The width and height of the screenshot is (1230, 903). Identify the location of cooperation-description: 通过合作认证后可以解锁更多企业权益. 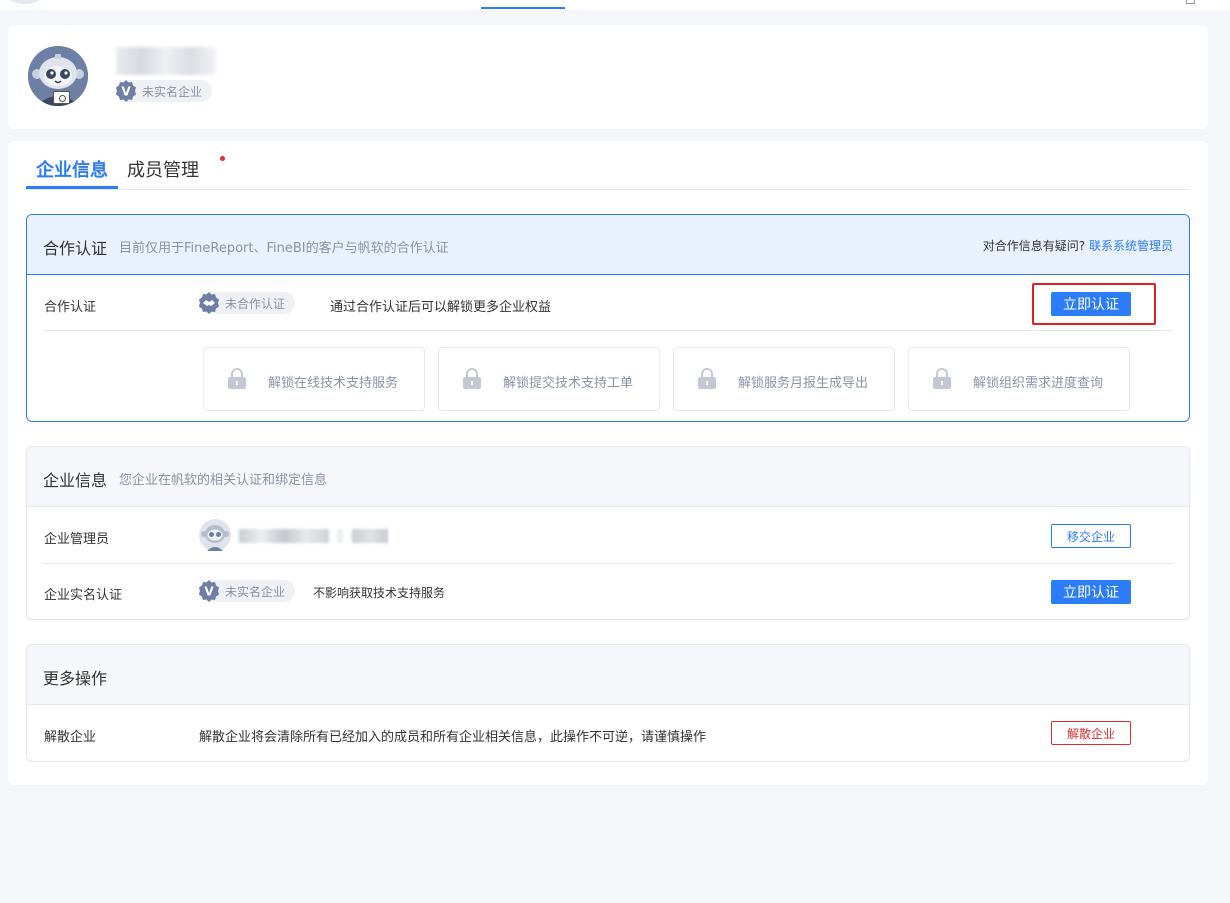
(441, 307).